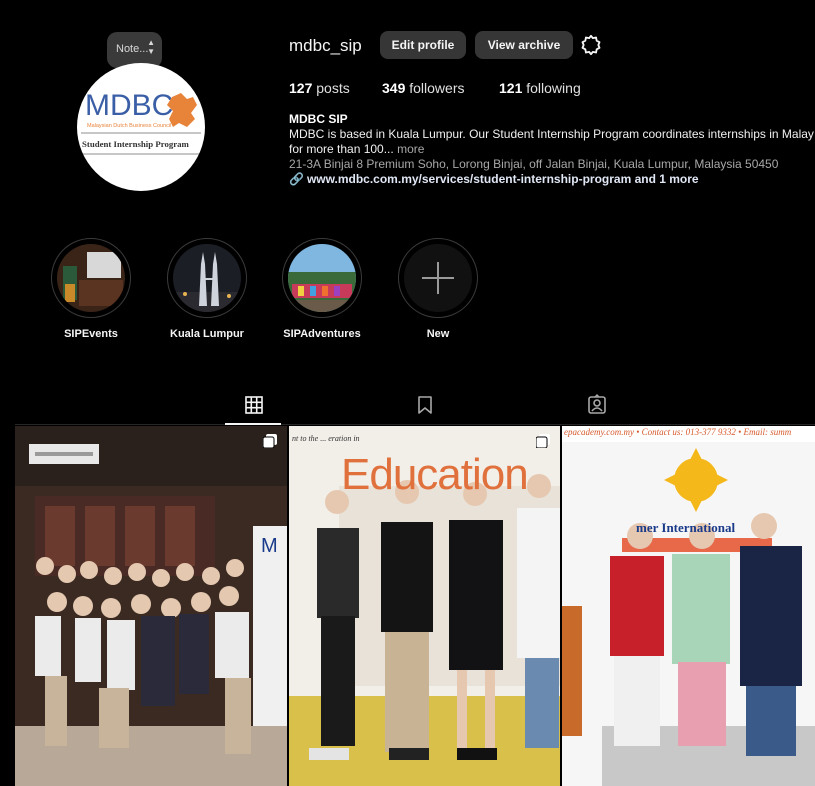 The image size is (815, 786). Describe the element at coordinates (438, 278) in the screenshot. I see `plus-icon` at that location.